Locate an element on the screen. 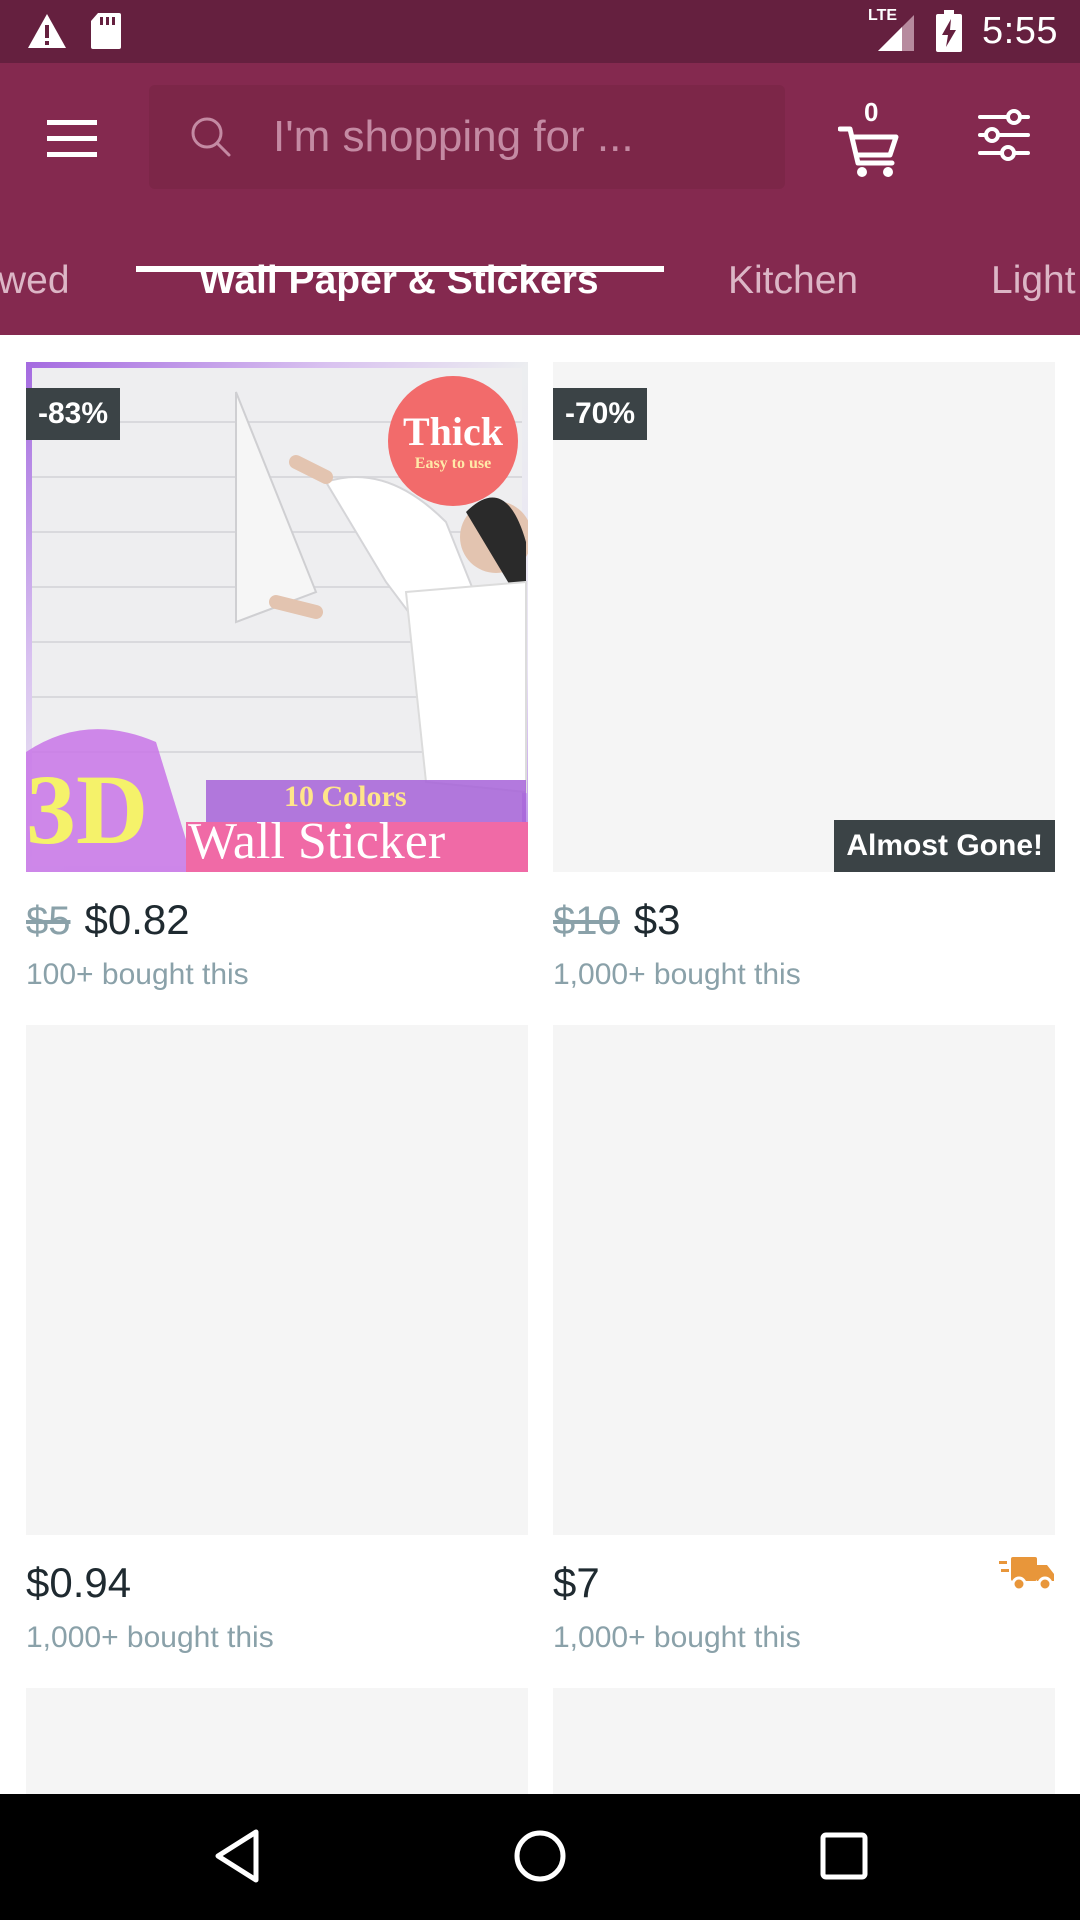 The width and height of the screenshot is (1080, 1920). search-input is located at coordinates (513, 137).